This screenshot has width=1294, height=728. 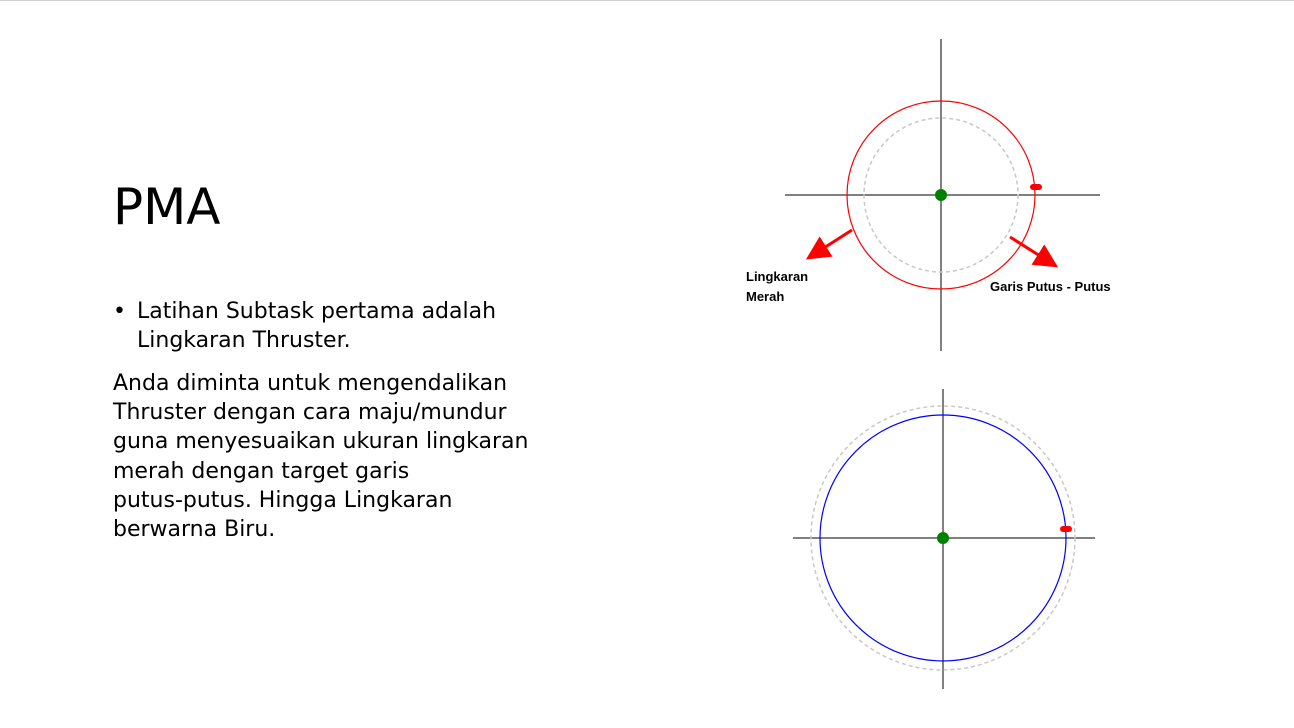 What do you see at coordinates (1050, 286) in the screenshot?
I see `label-dashed-line: Garis Putus - Putus` at bounding box center [1050, 286].